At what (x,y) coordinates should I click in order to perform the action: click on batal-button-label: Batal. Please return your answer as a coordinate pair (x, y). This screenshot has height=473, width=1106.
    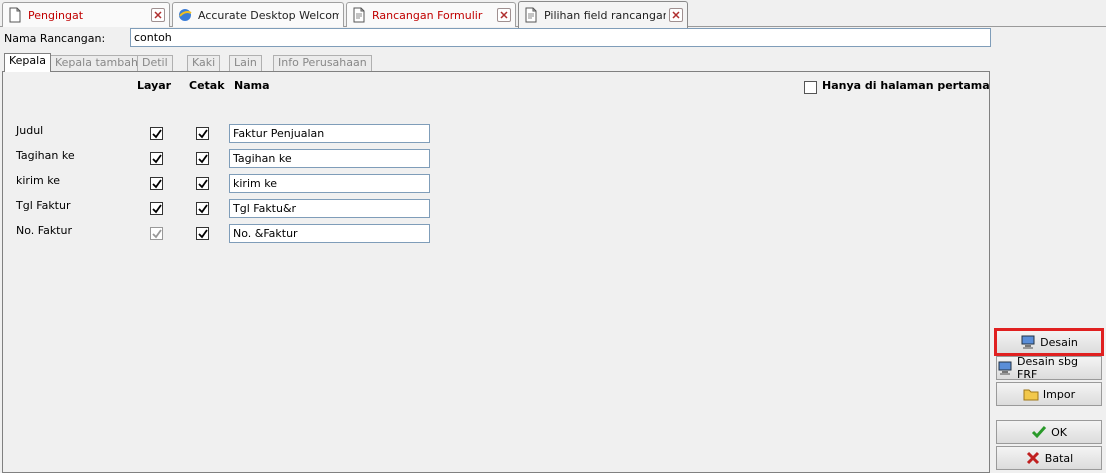
    Looking at the image, I should click on (1059, 458).